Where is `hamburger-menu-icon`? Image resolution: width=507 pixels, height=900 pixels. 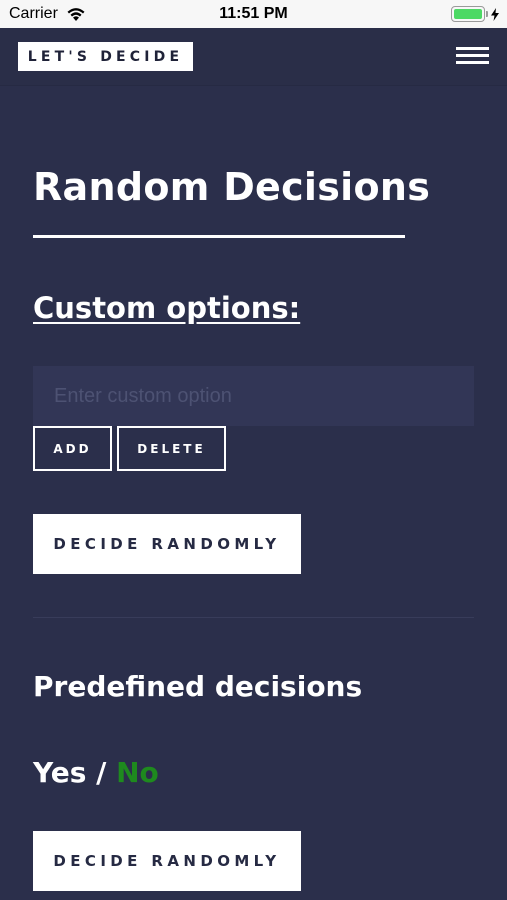
hamburger-menu-icon is located at coordinates (472, 56).